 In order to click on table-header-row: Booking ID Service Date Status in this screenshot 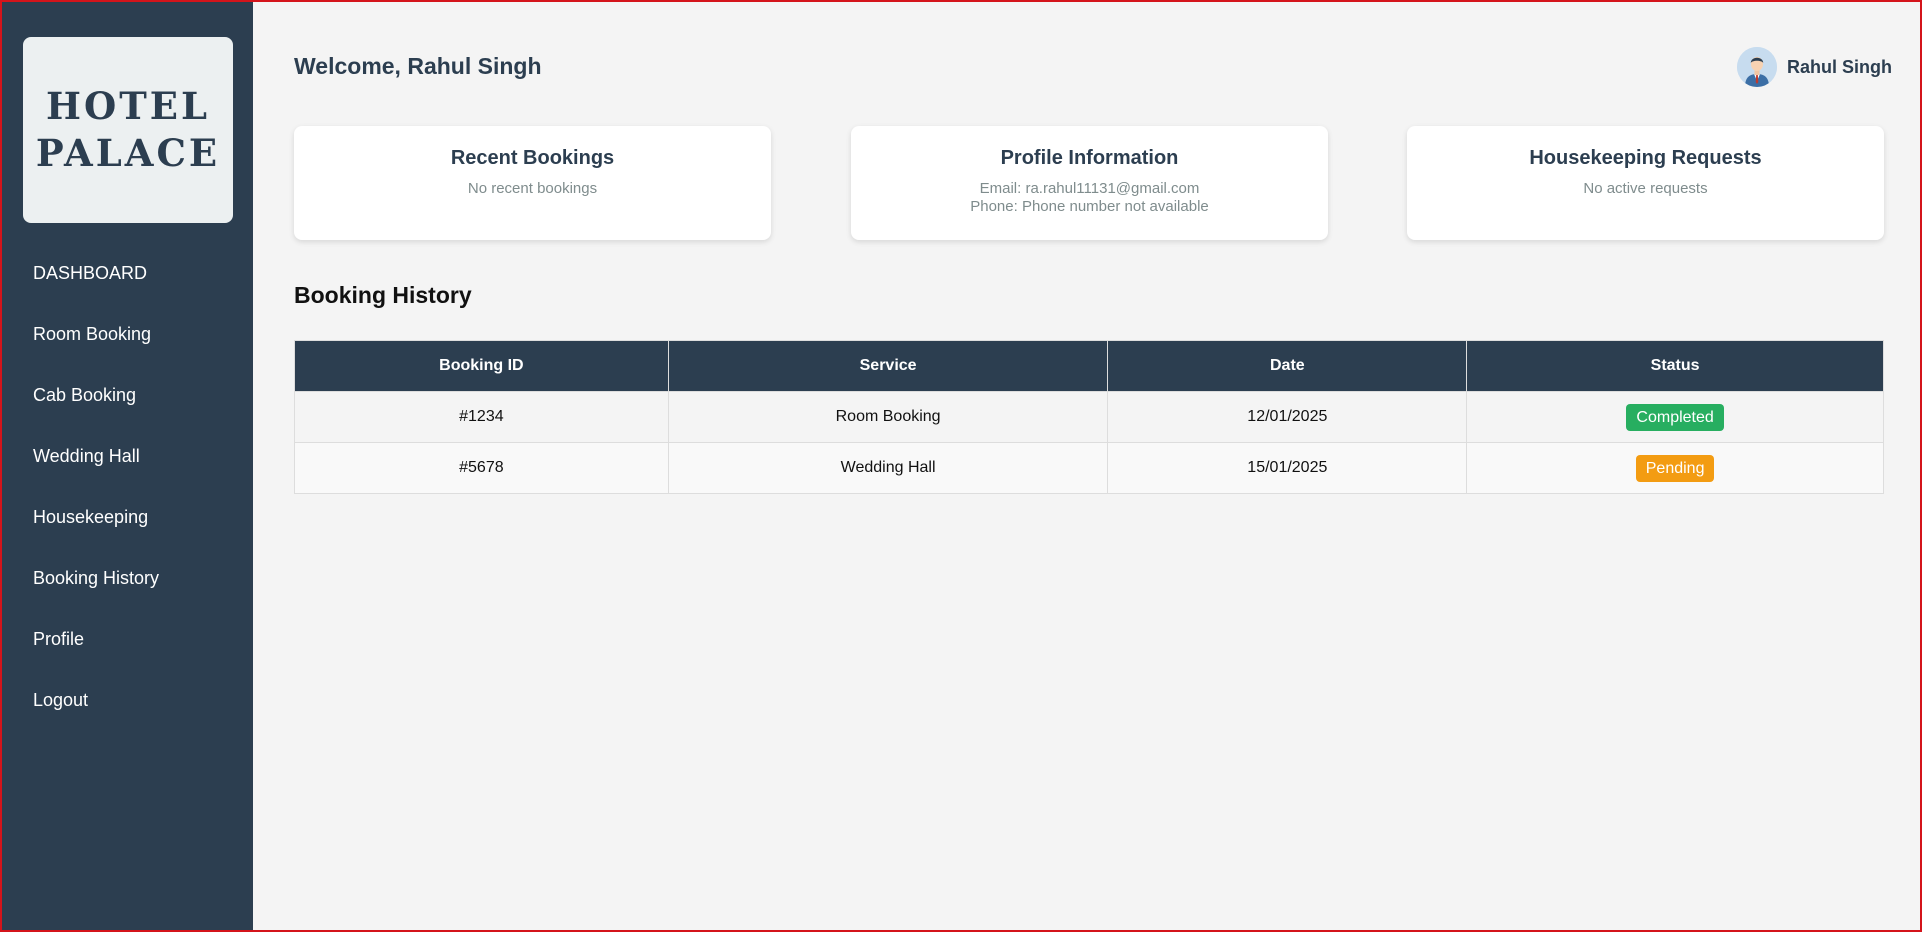, I will do `click(1089, 366)`.